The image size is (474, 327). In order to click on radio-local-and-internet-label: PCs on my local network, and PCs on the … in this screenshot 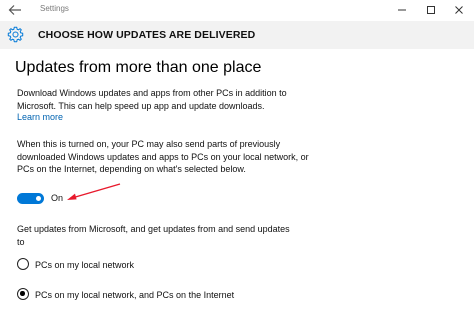, I will do `click(134, 295)`.